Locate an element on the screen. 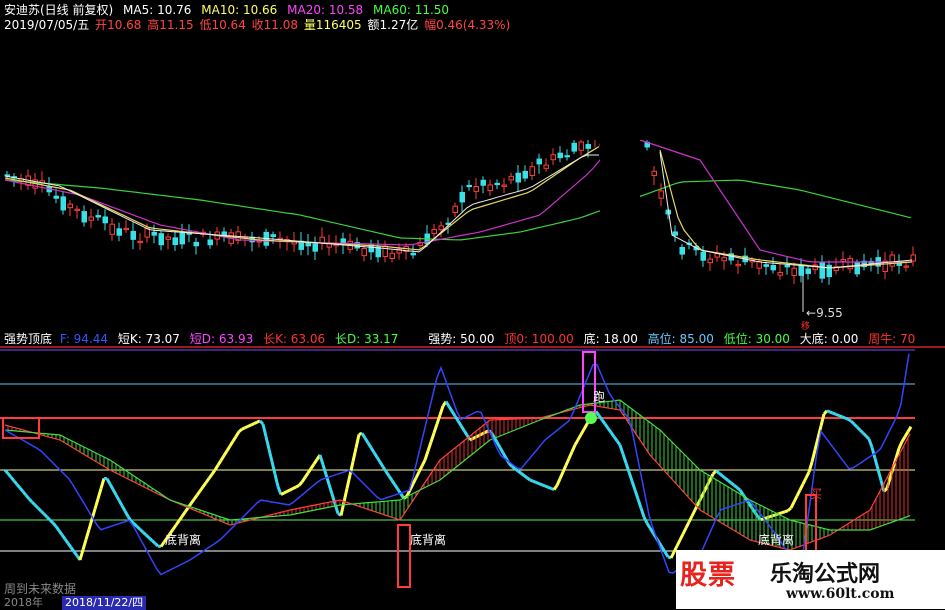 This screenshot has height=610, width=945. ind-item-strong: 强势: 50.00 is located at coordinates (461, 339).